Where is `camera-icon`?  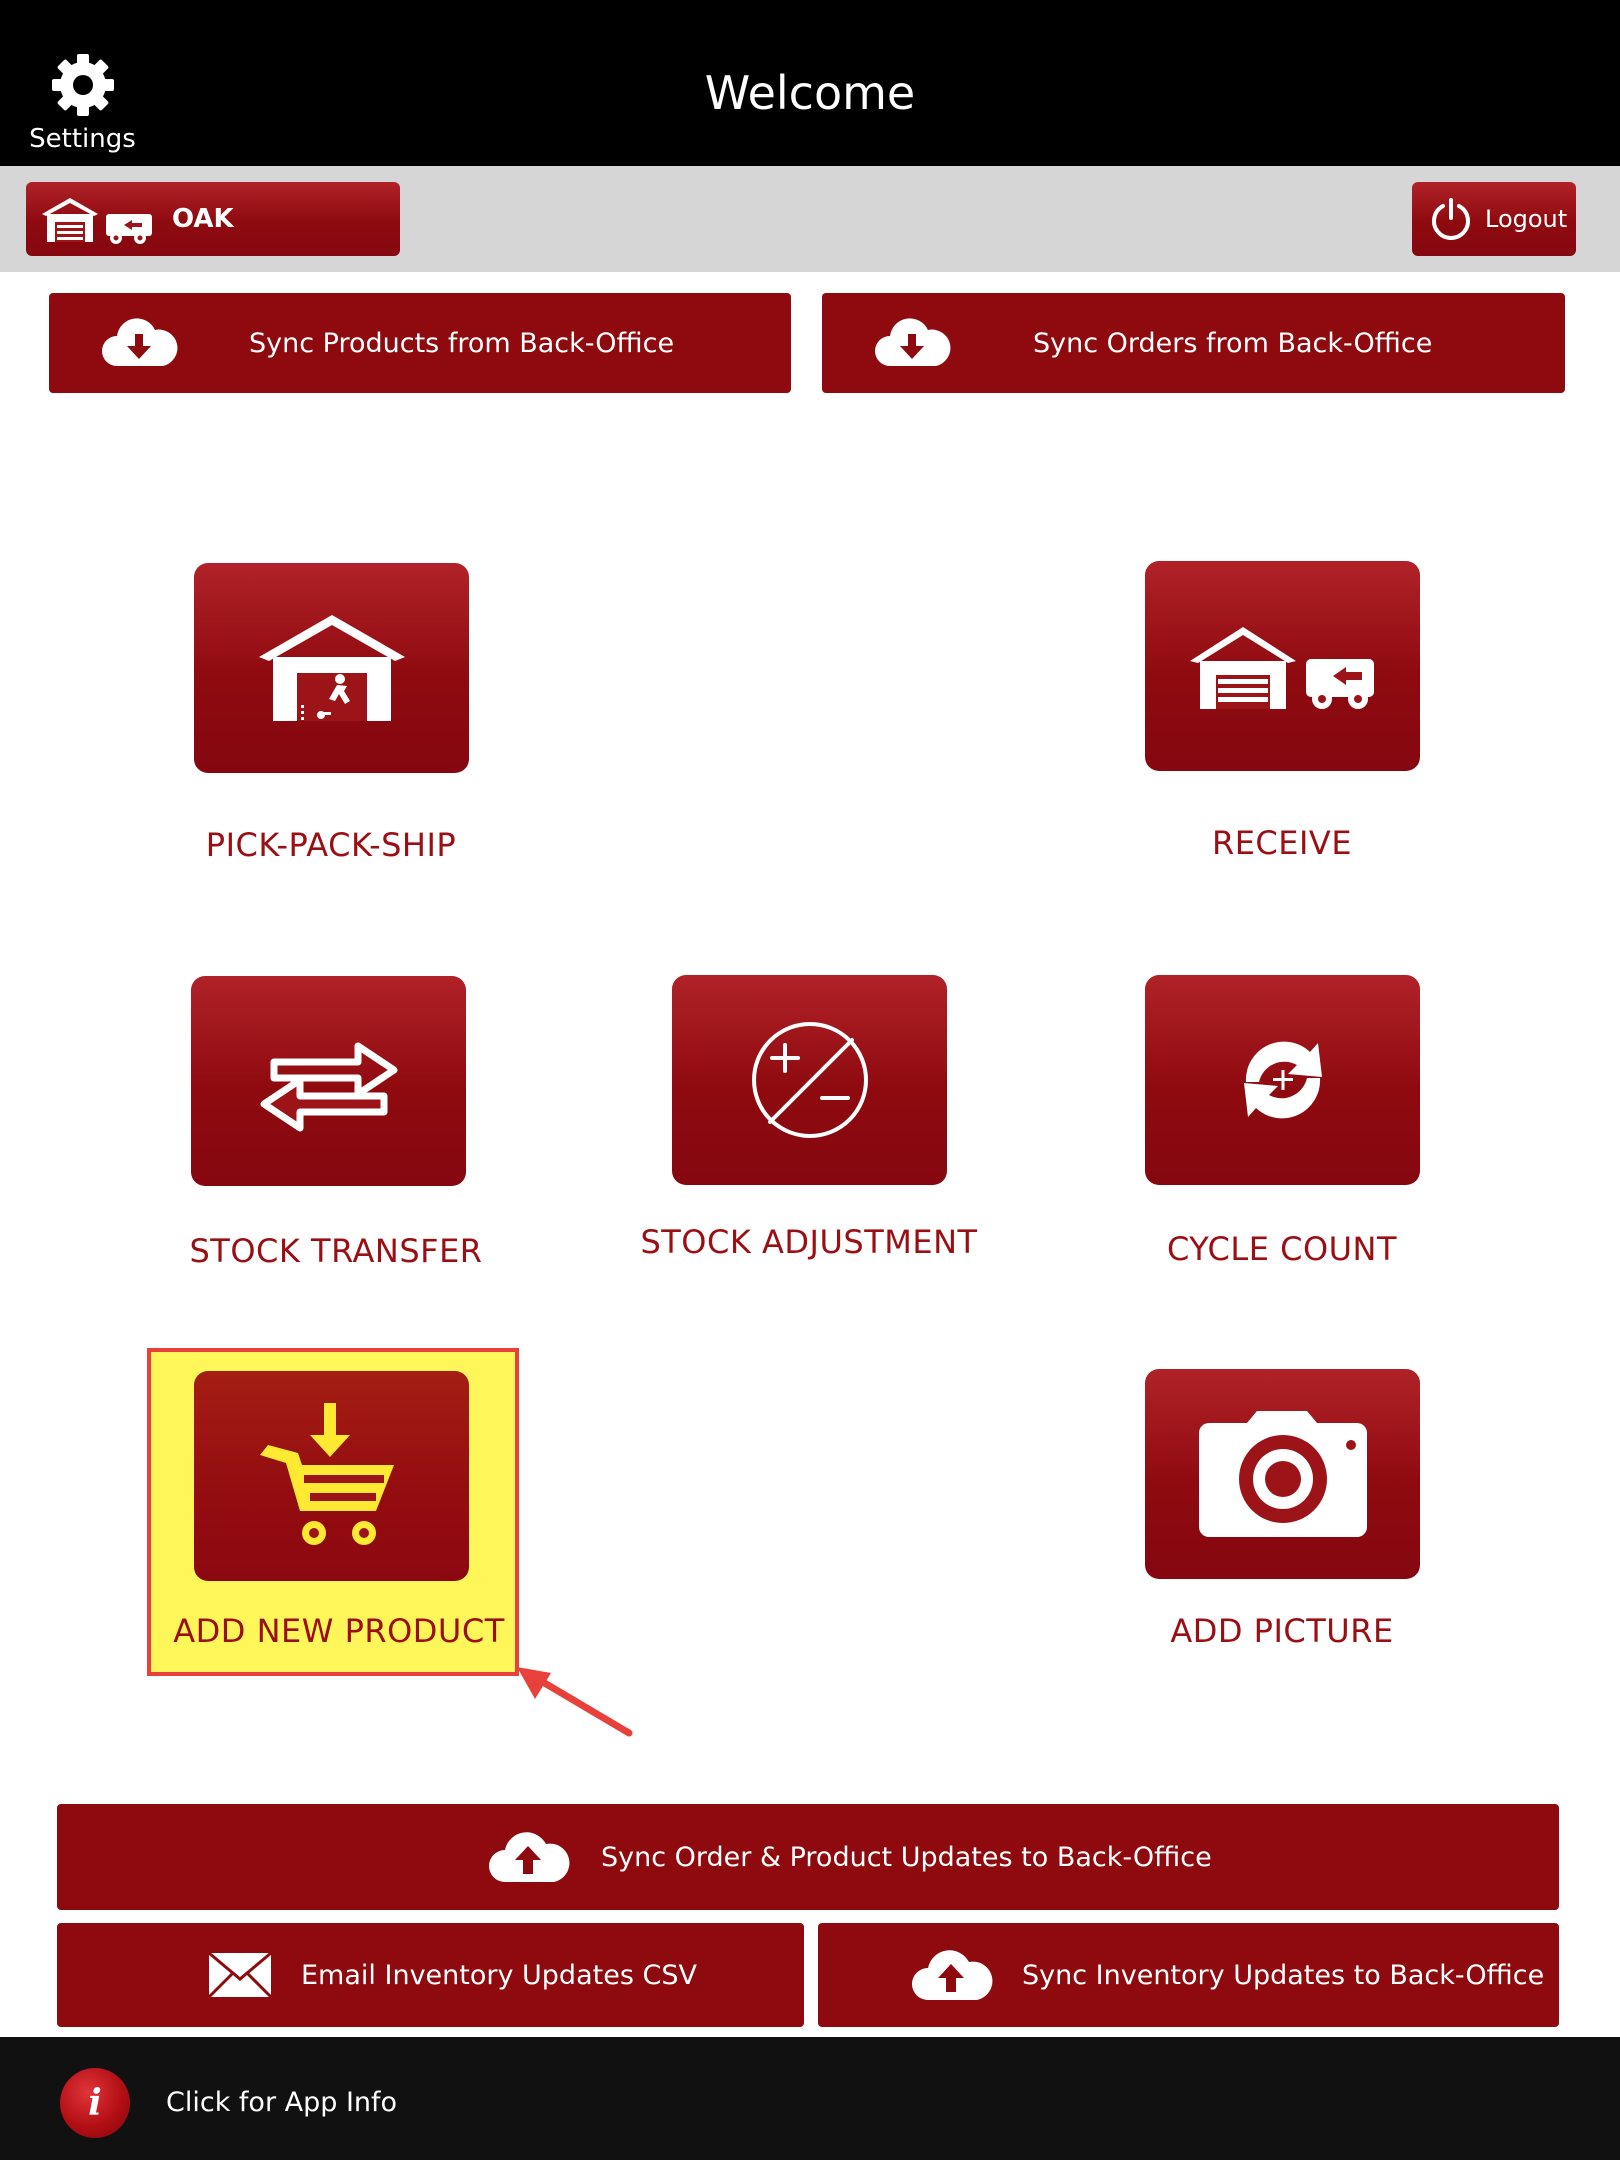
camera-icon is located at coordinates (1282, 1474).